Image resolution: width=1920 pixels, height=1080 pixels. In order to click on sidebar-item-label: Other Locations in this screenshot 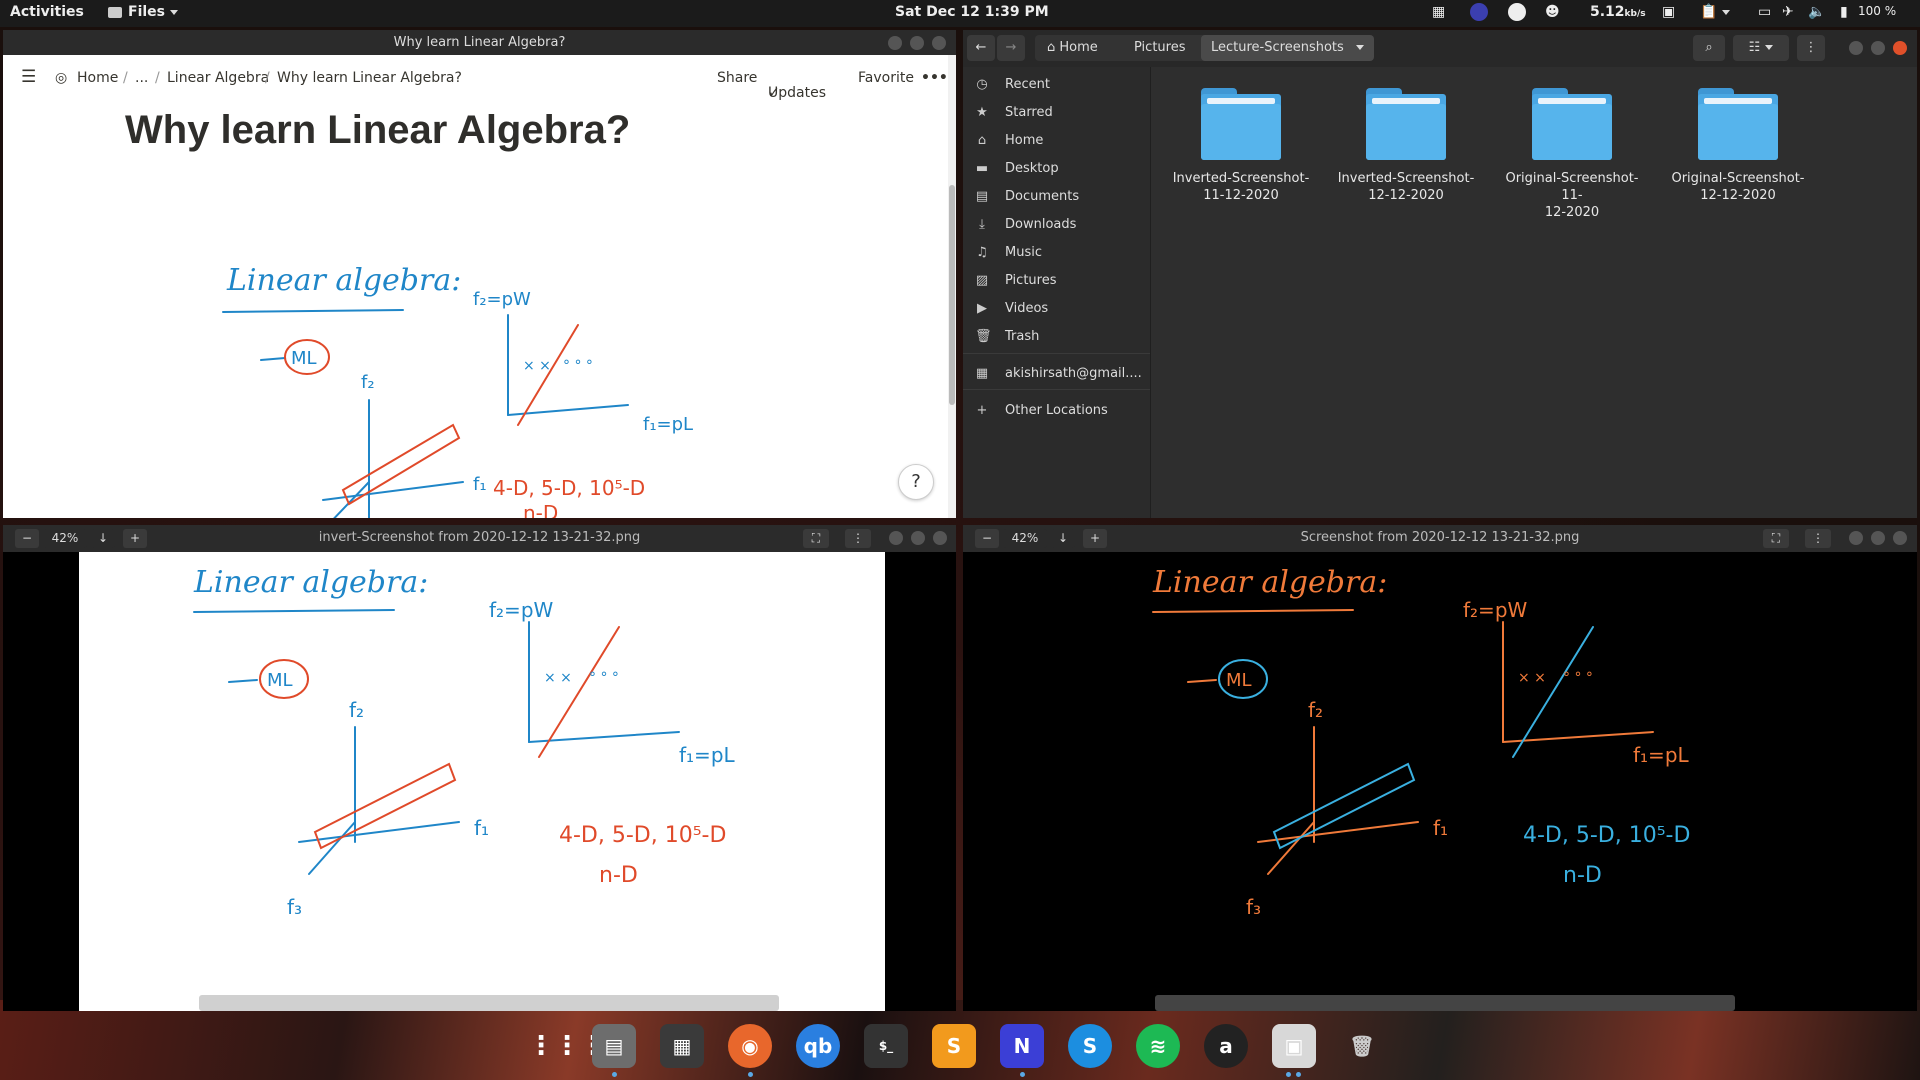, I will do `click(1056, 410)`.